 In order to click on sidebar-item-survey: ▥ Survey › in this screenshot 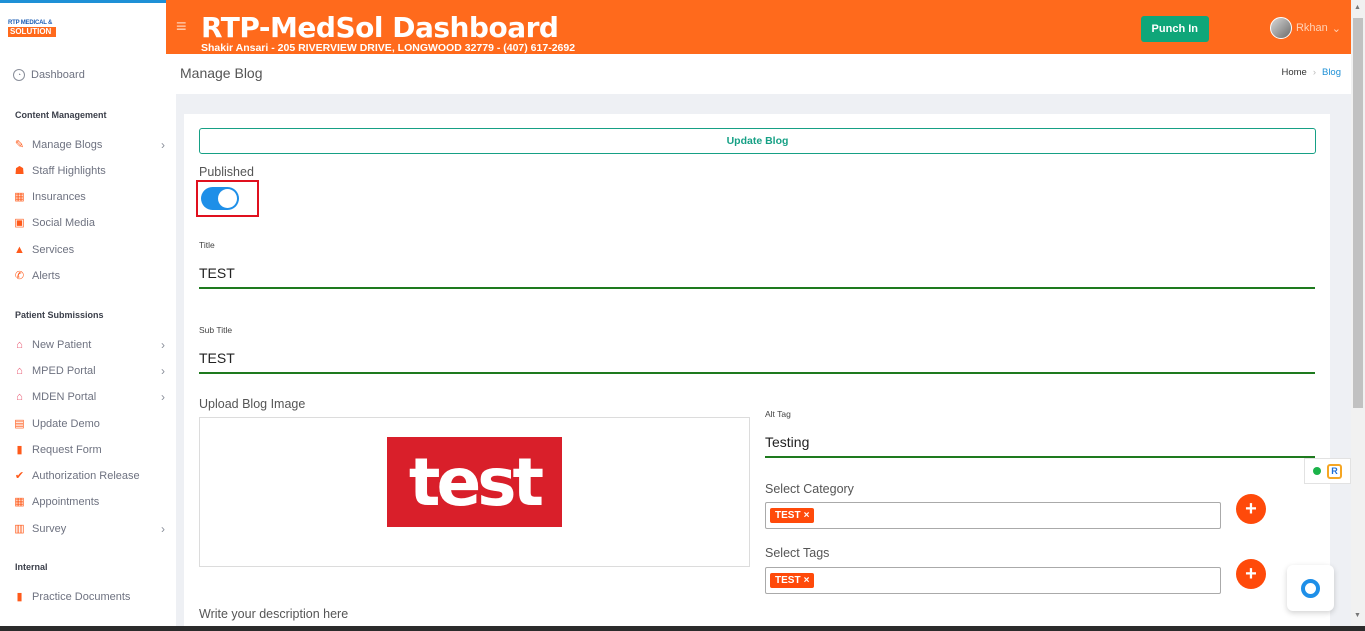, I will do `click(89, 528)`.